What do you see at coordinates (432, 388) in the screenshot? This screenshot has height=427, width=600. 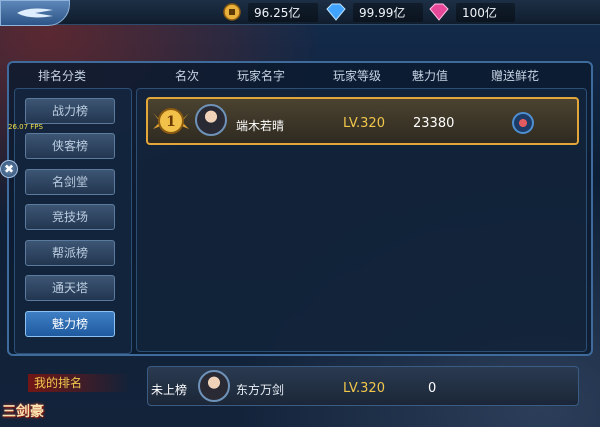 I see `my-player-charm: 0` at bounding box center [432, 388].